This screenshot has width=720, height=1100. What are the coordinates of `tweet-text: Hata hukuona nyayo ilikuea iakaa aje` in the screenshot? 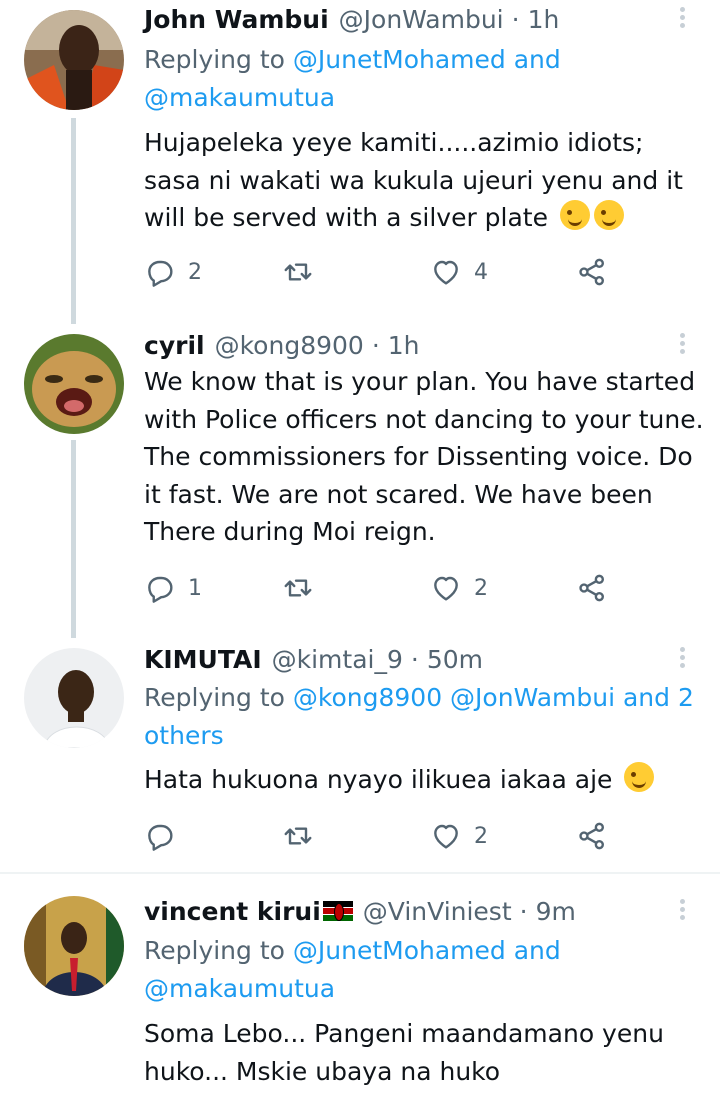 It's located at (424, 780).